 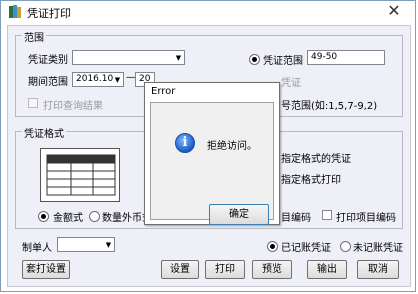 I want to click on ok-button: 确定, so click(x=239, y=214).